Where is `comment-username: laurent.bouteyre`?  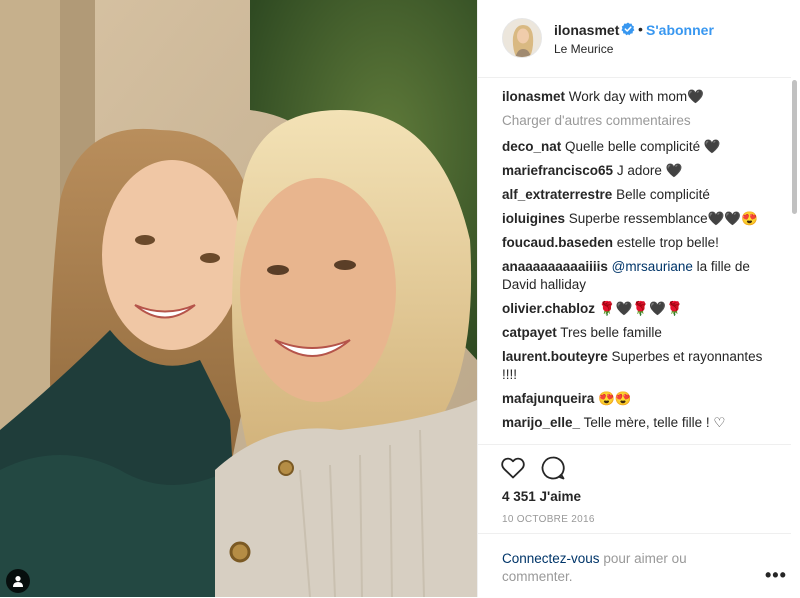 comment-username: laurent.bouteyre is located at coordinates (555, 356).